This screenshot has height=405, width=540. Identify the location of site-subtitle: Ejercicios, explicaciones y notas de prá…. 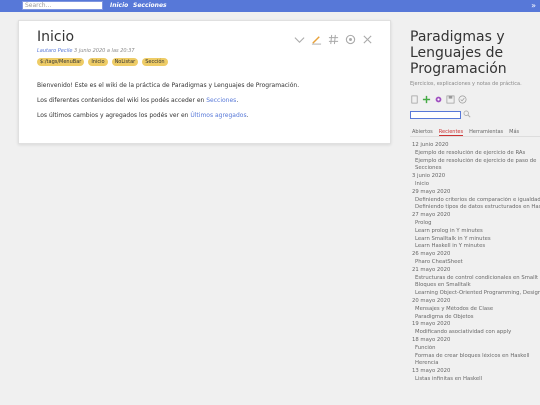
(466, 84).